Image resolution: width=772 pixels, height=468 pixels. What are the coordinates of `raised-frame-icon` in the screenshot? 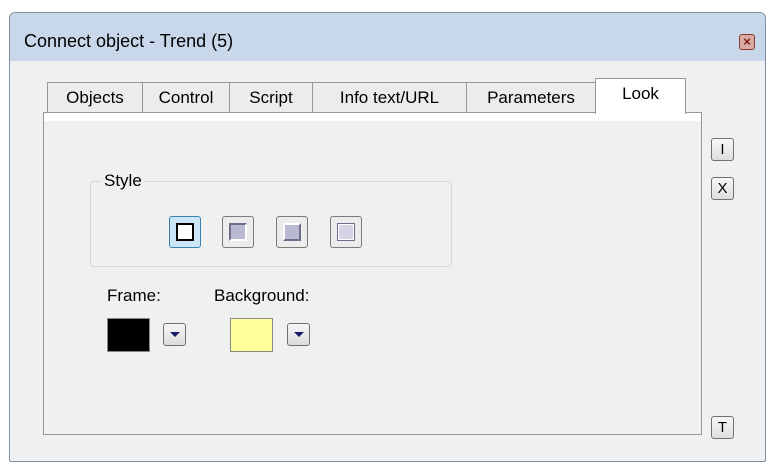 It's located at (292, 232).